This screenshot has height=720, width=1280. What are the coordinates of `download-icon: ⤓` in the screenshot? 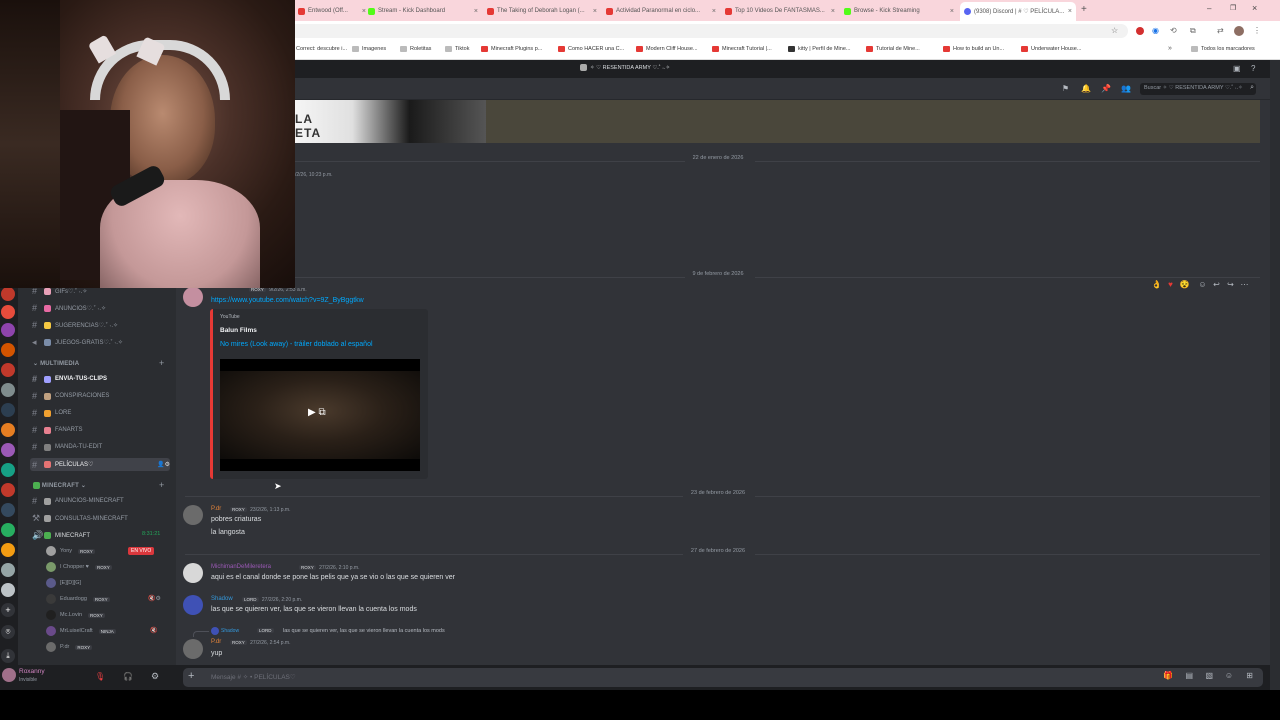 It's located at (8, 656).